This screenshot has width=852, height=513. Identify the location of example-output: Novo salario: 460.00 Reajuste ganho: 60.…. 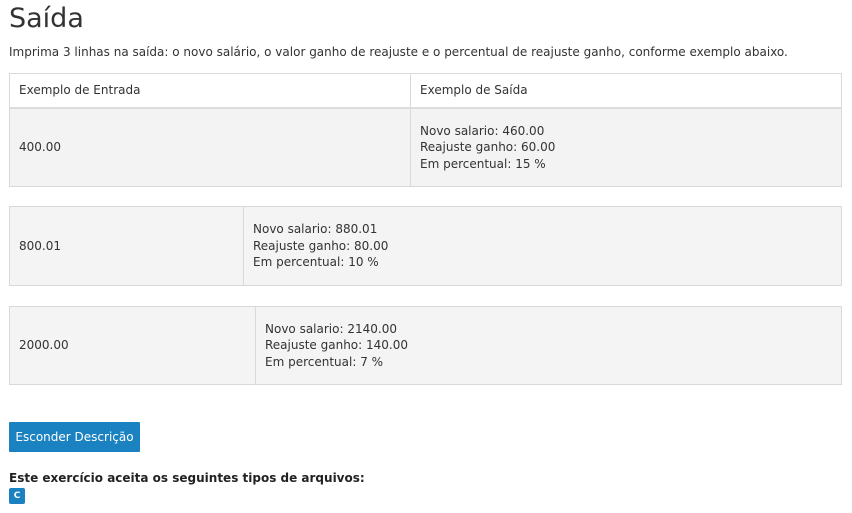
(626, 147).